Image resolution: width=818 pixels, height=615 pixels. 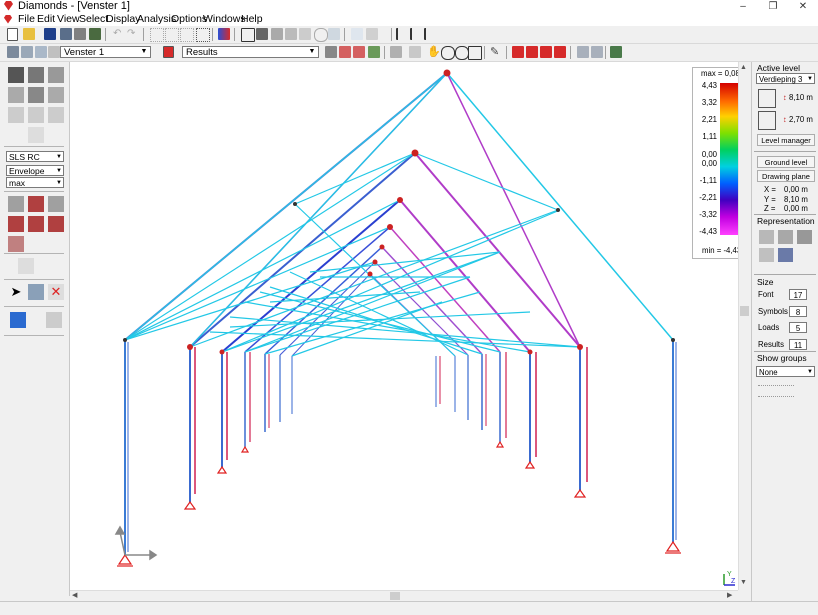 I want to click on menu-select: Select, so click(x=93, y=19).